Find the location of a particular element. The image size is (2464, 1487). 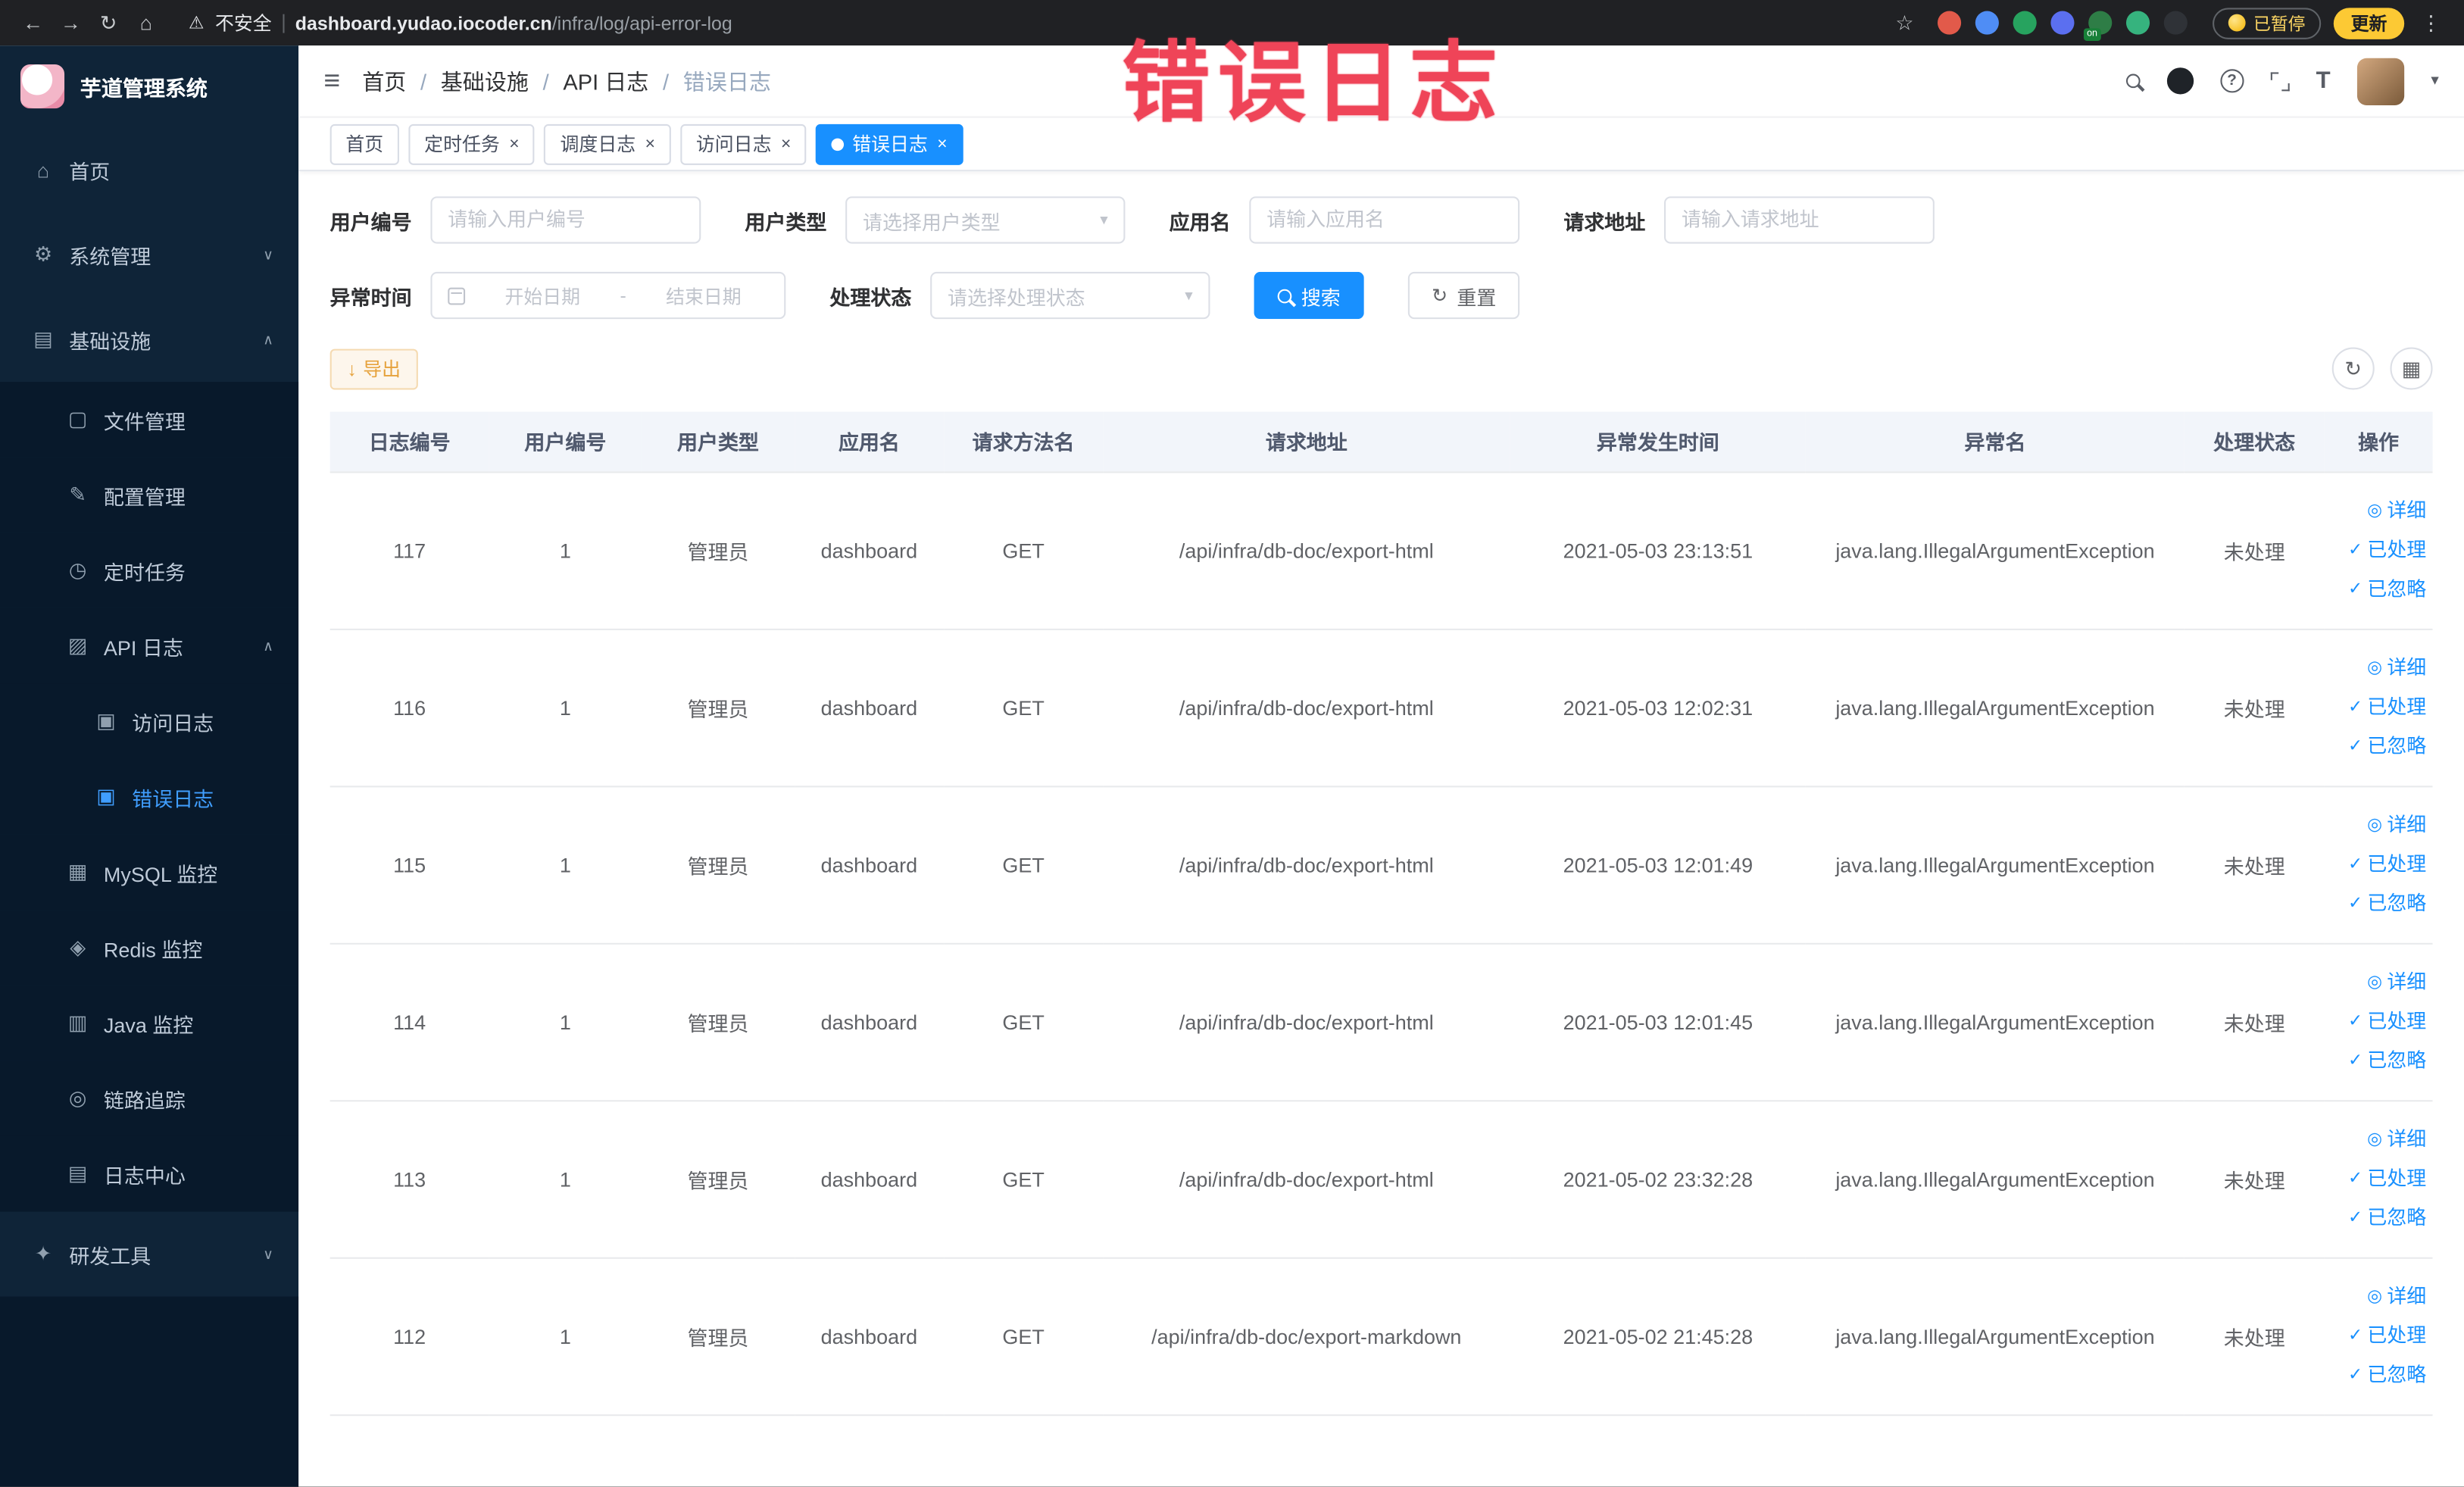

user-id-input is located at coordinates (565, 220).